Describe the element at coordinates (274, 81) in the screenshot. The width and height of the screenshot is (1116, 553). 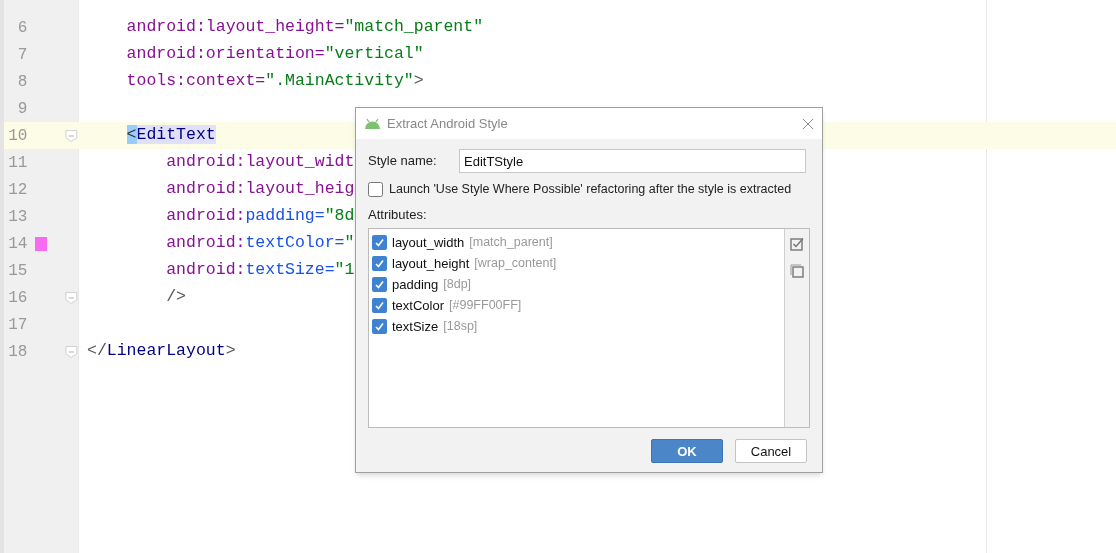
I see `code-line: tools:context=".MainActivity">` at that location.